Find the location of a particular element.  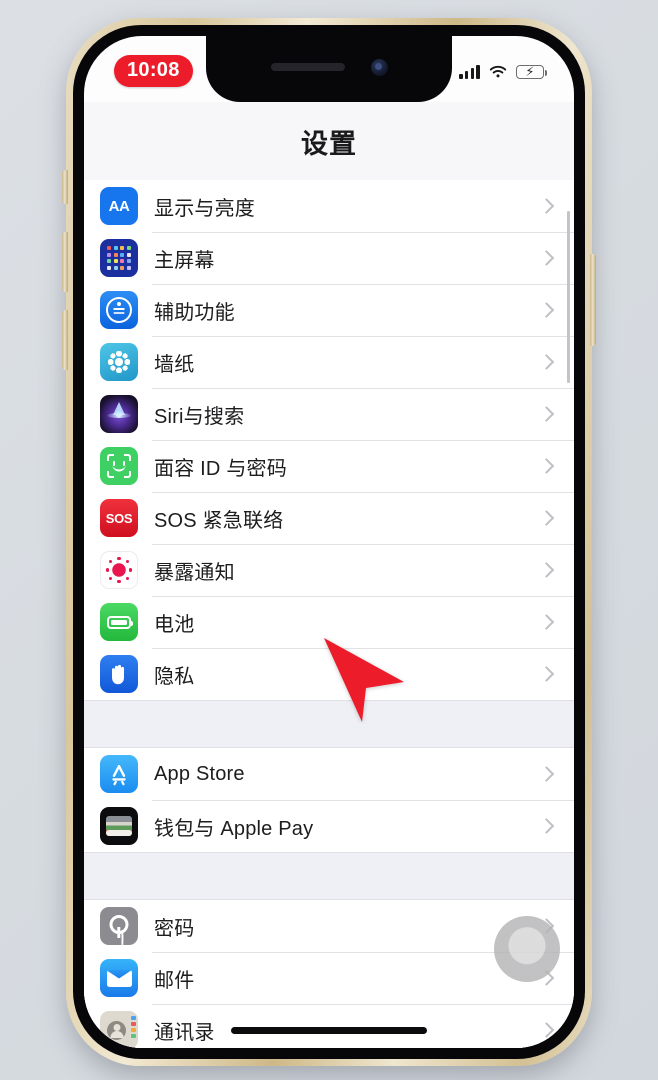

volume-down-button is located at coordinates (65, 340).